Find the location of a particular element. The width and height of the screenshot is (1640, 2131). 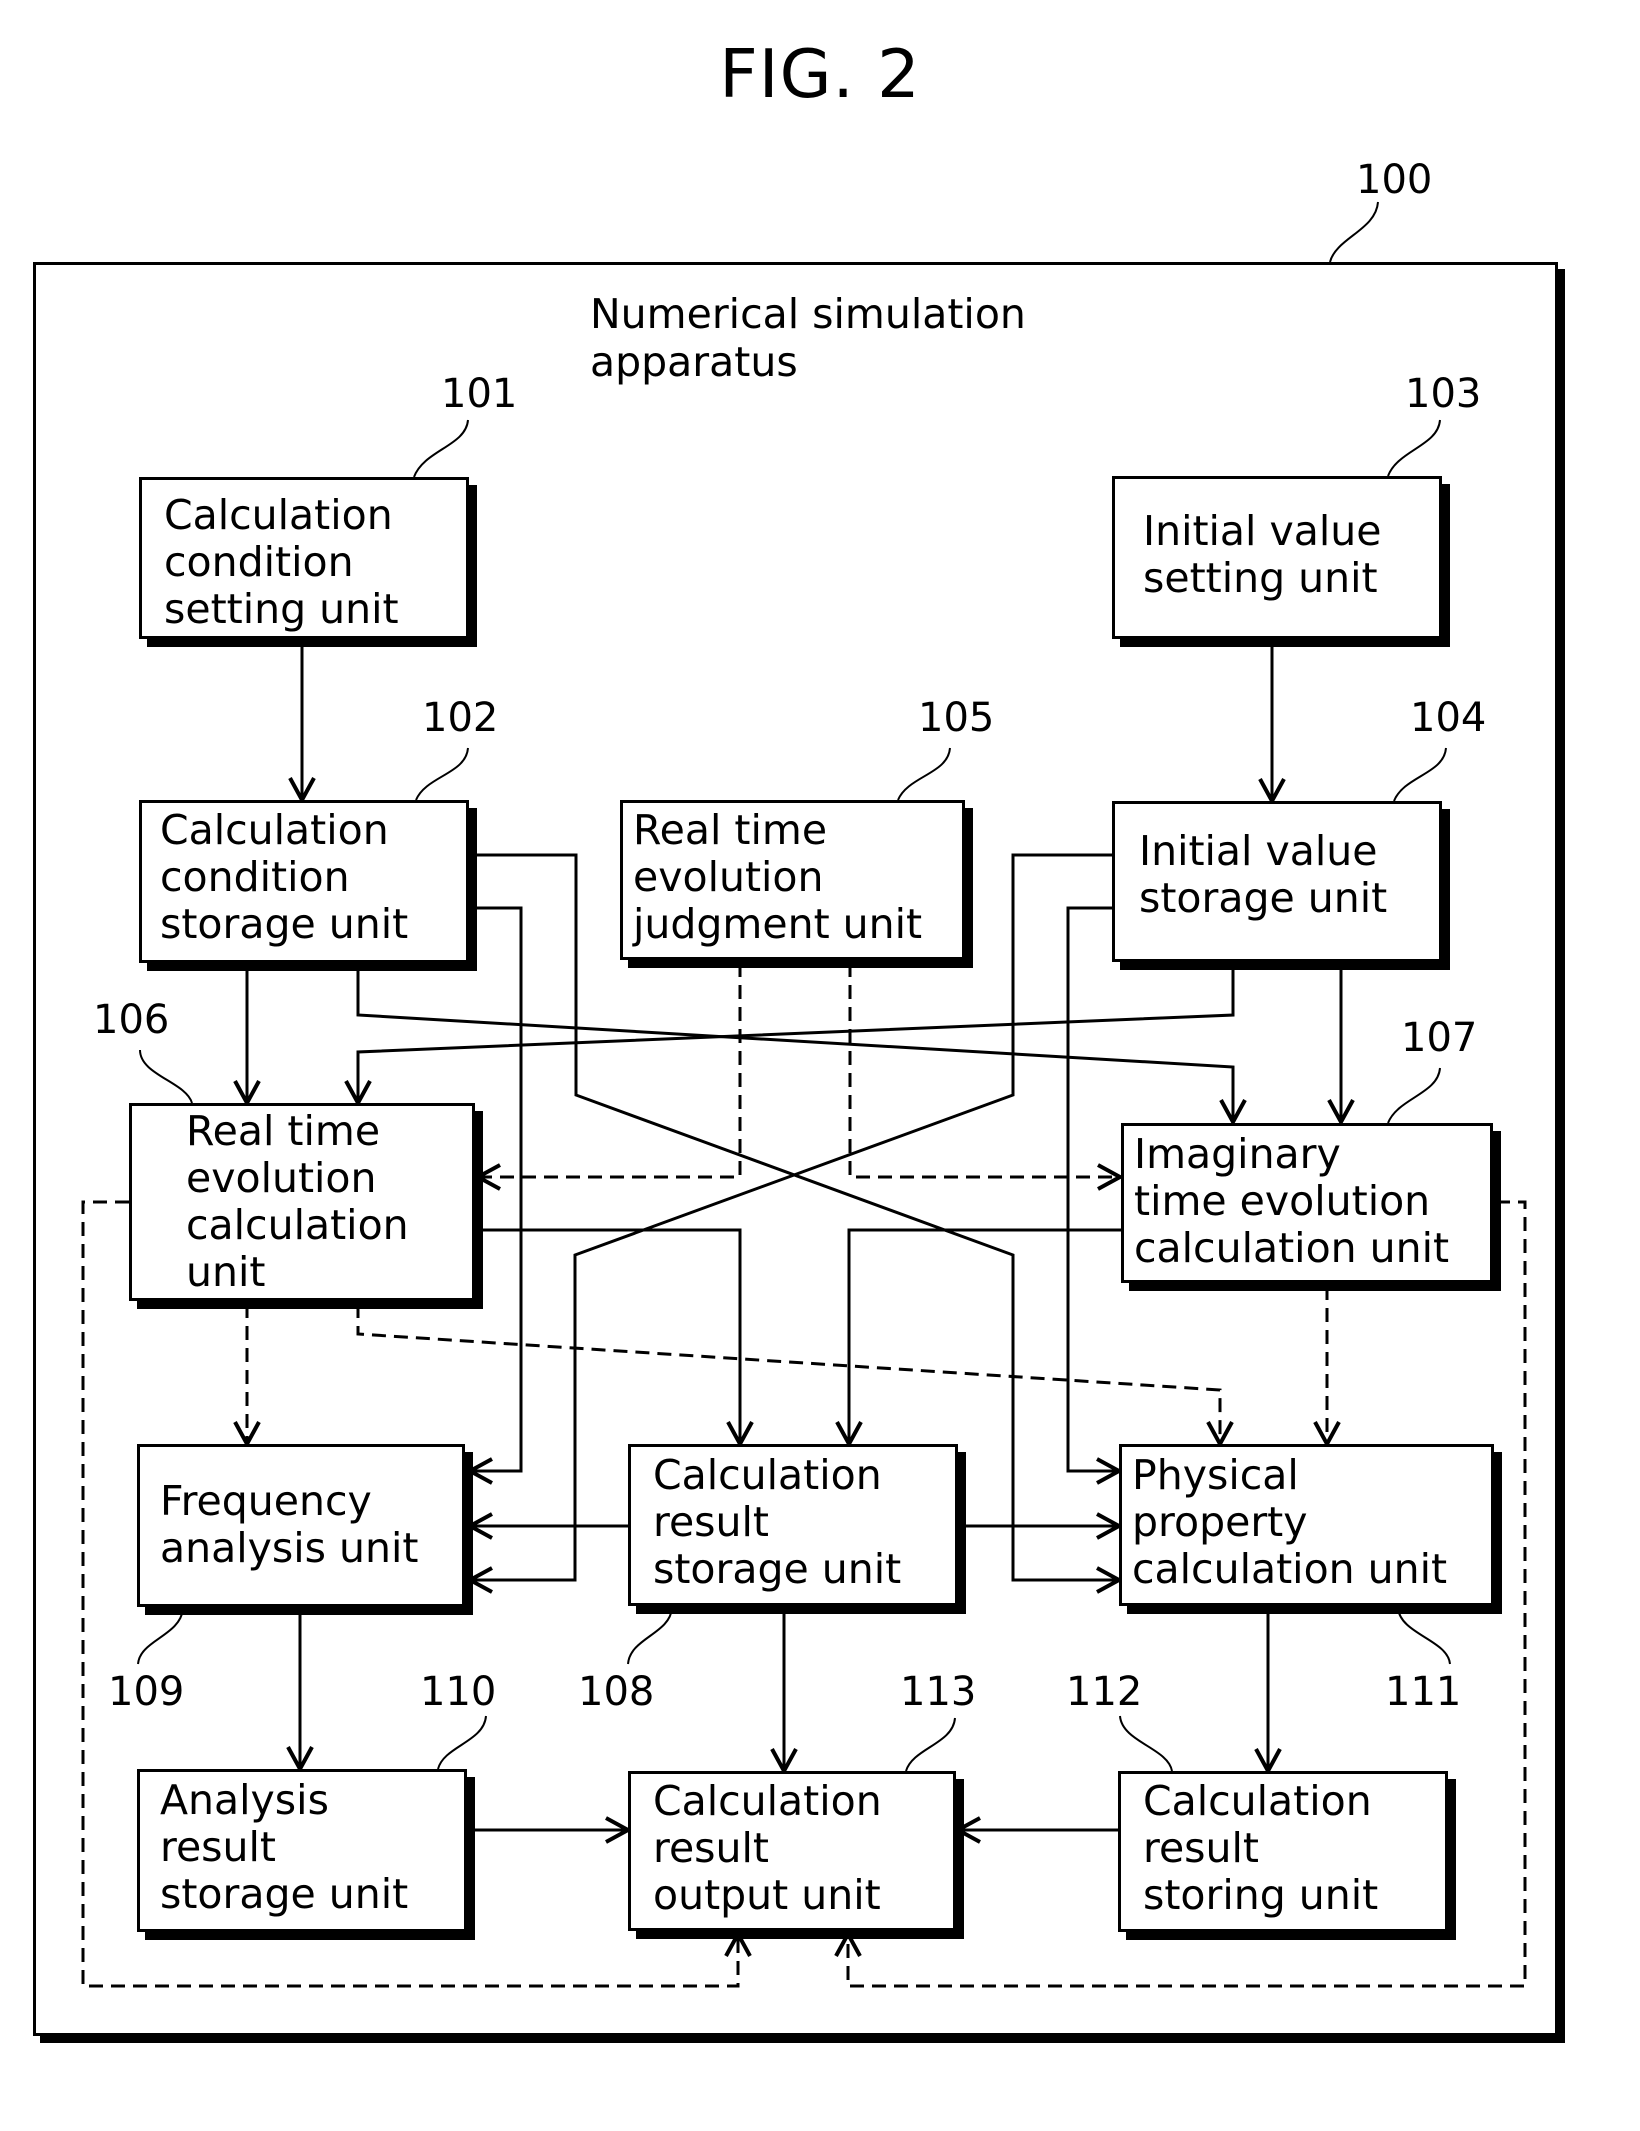

unit-calculation-result-storing: Calculation result storing unit is located at coordinates (1283, 1851).